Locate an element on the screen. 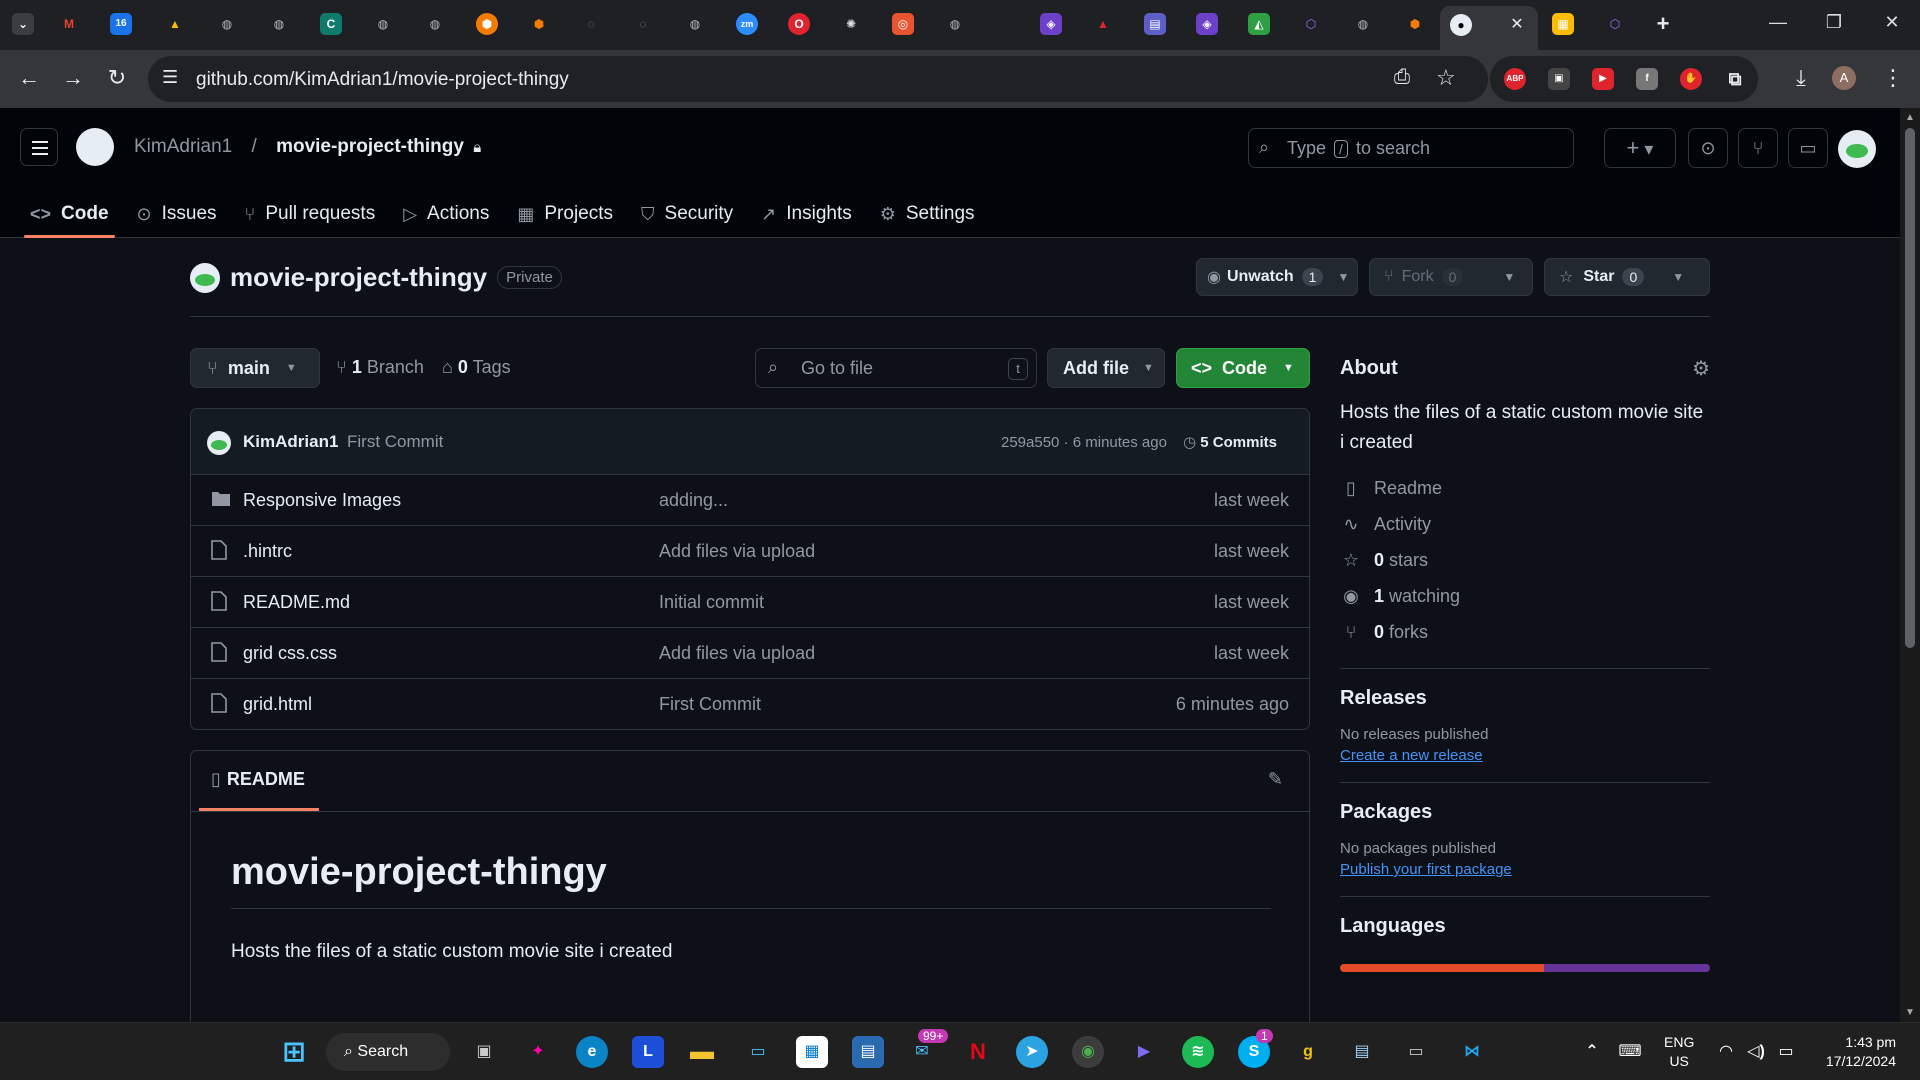 The image size is (1920, 1080). calendar-tab-icon: 16 is located at coordinates (121, 24).